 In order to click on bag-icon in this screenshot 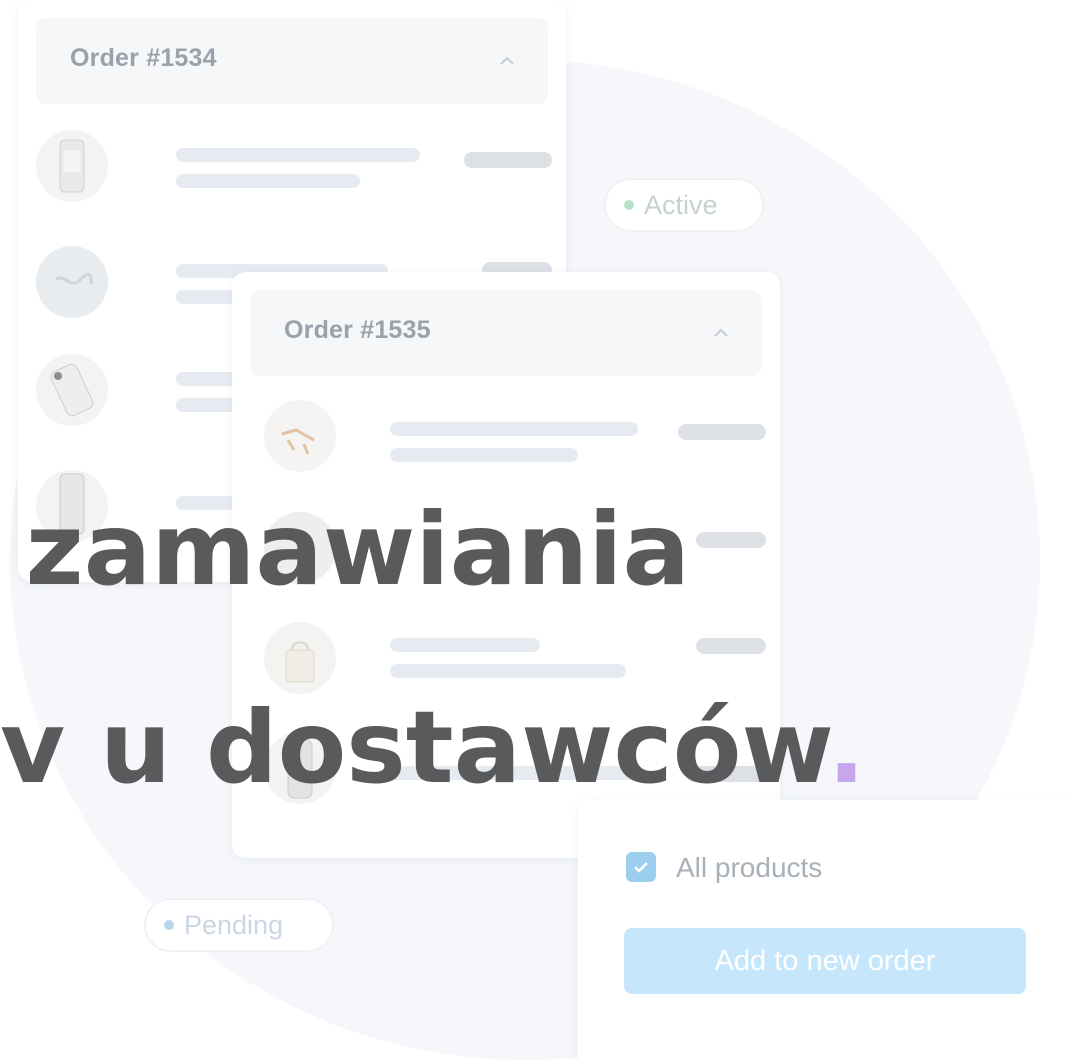, I will do `click(300, 658)`.